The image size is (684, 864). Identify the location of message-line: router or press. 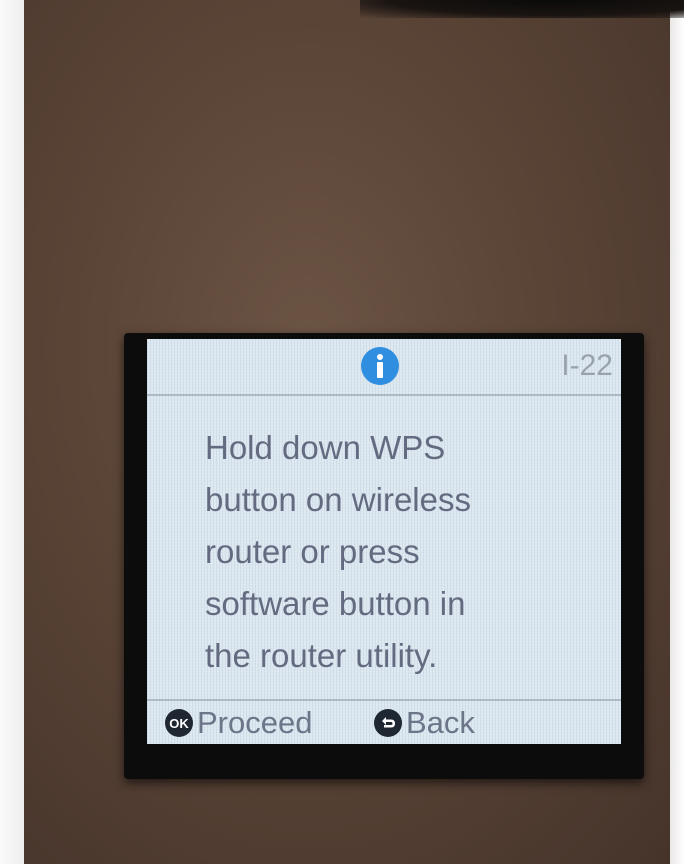
(312, 551).